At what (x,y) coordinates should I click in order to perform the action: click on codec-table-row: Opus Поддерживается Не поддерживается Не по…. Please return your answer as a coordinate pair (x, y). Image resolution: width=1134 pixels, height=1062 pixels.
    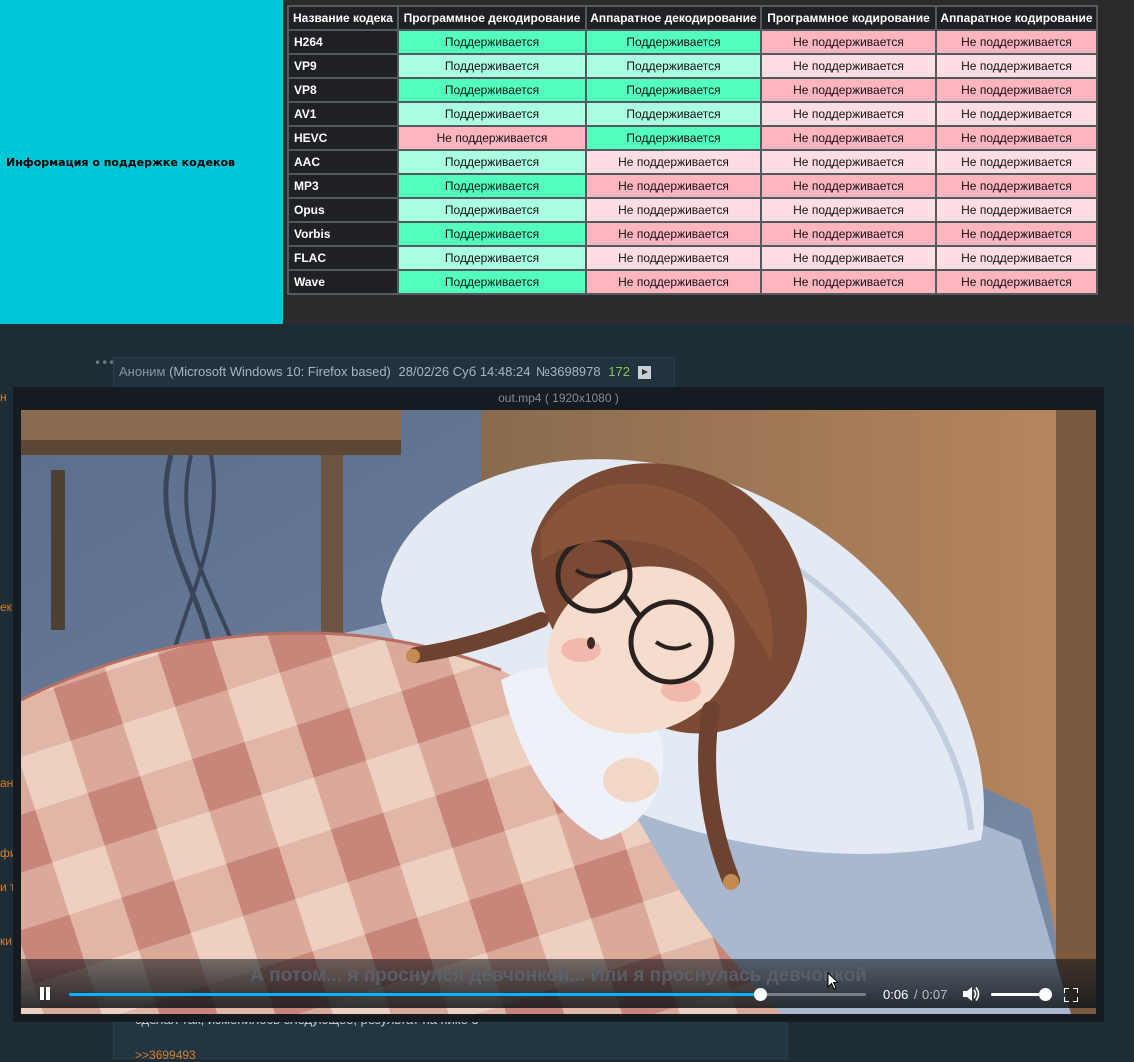
    Looking at the image, I should click on (692, 210).